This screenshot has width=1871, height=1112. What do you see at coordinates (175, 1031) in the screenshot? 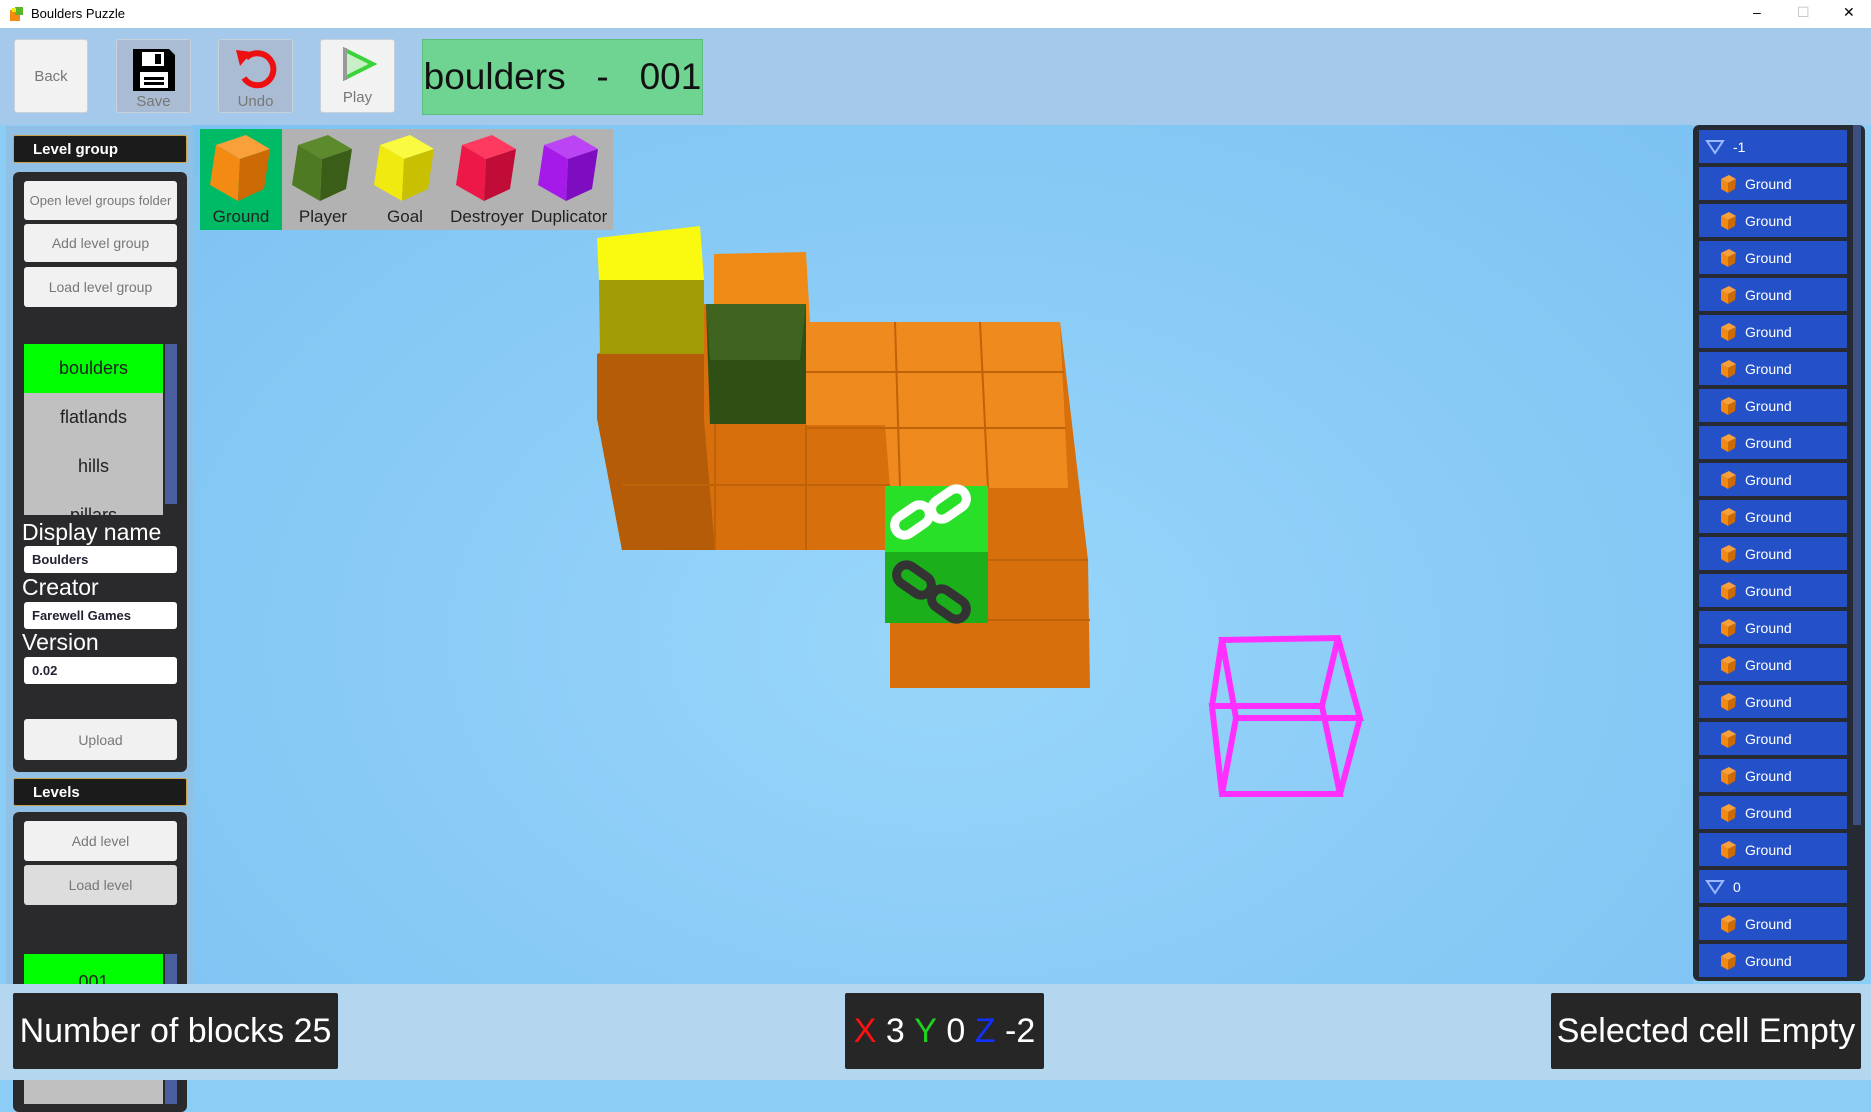
I see `block-count: Number of blocks 25` at bounding box center [175, 1031].